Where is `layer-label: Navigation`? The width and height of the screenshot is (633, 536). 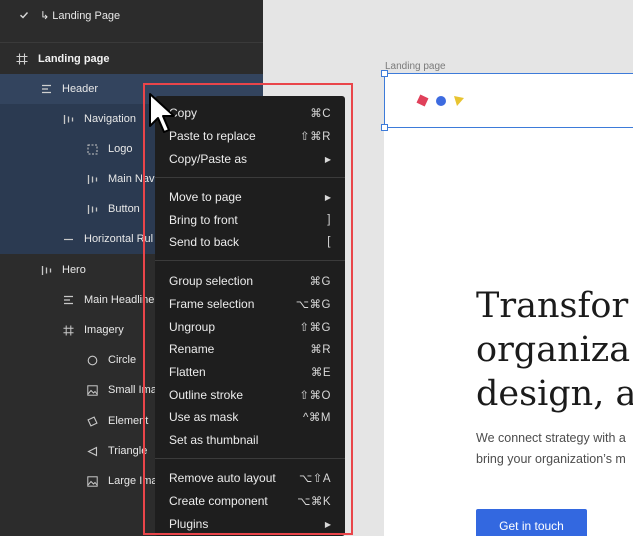 layer-label: Navigation is located at coordinates (110, 119).